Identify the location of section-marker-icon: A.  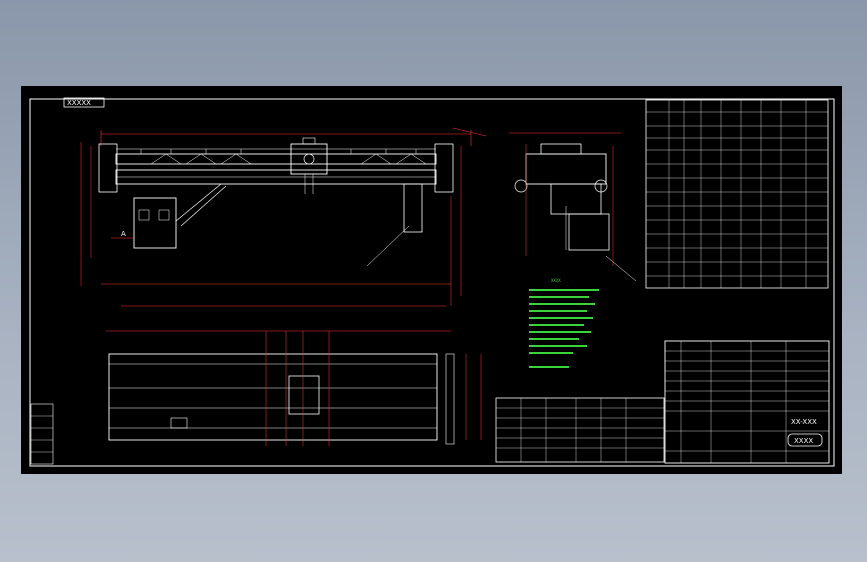
(123, 234).